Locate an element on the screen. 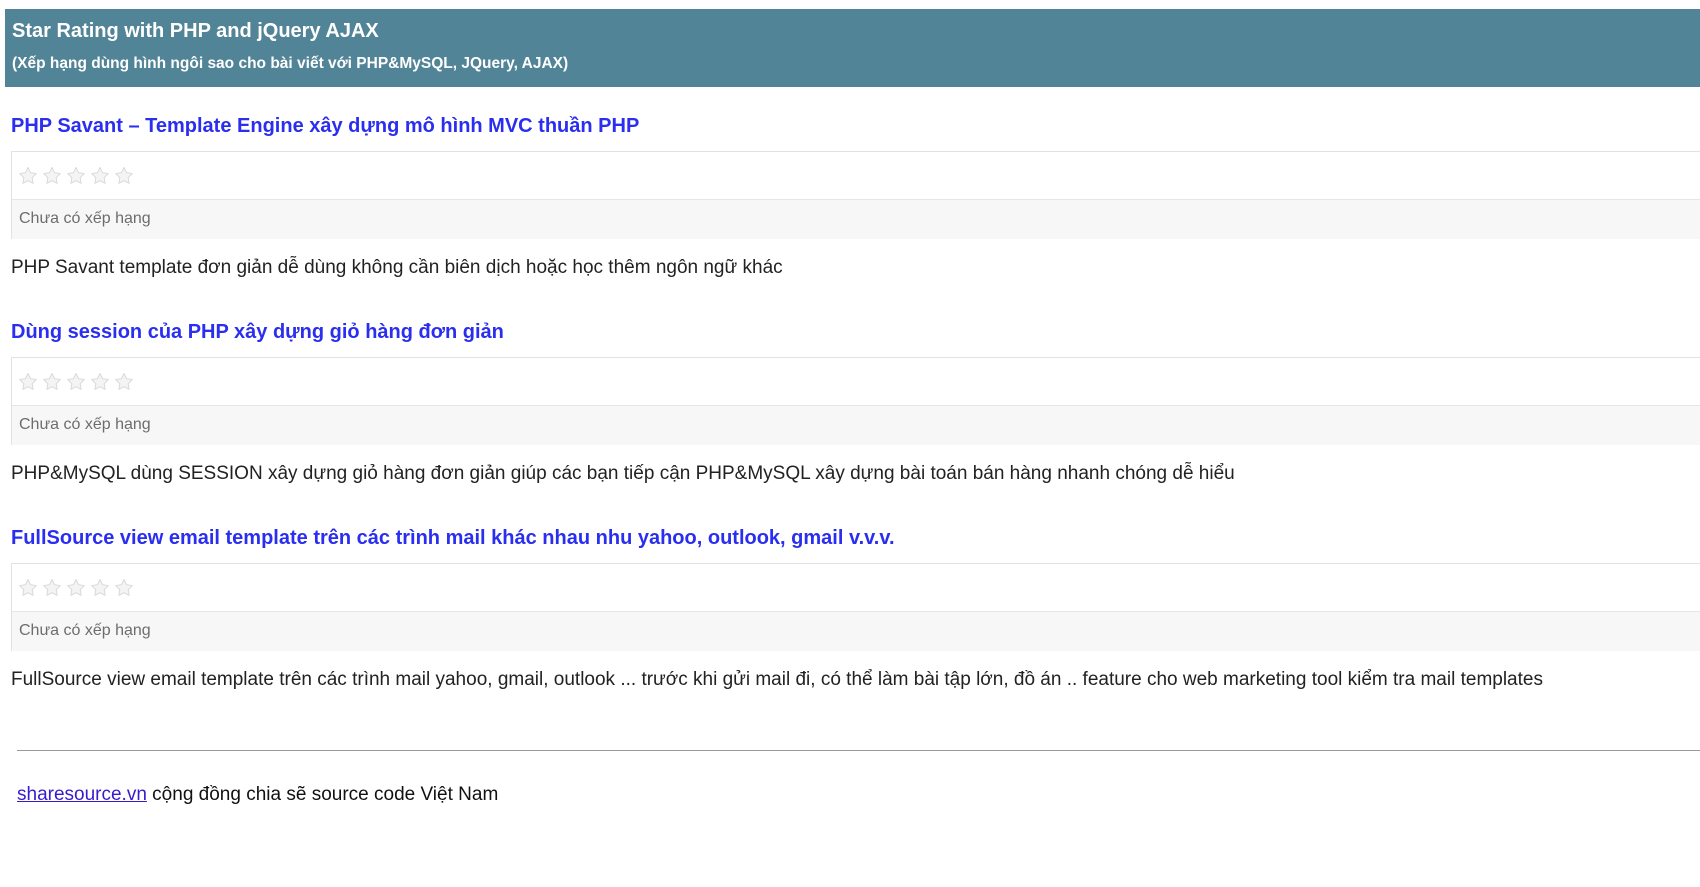  footer-site-link: sharesource.vn is located at coordinates (82, 794).